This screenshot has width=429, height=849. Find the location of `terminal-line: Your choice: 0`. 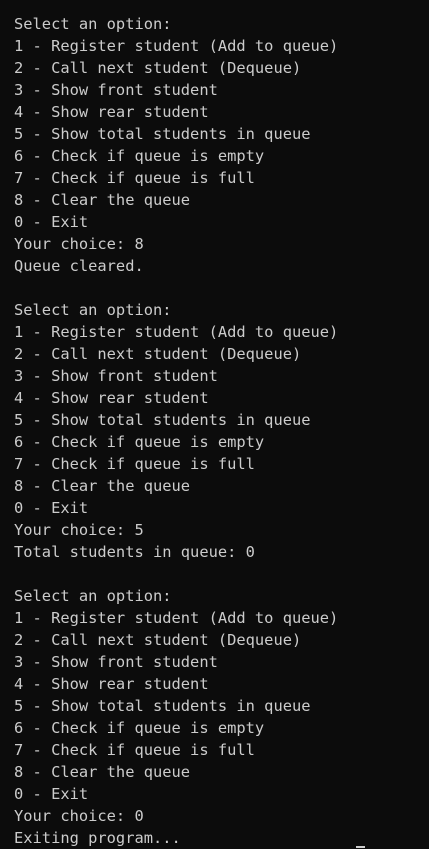

terminal-line: Your choice: 0 is located at coordinates (79, 816).